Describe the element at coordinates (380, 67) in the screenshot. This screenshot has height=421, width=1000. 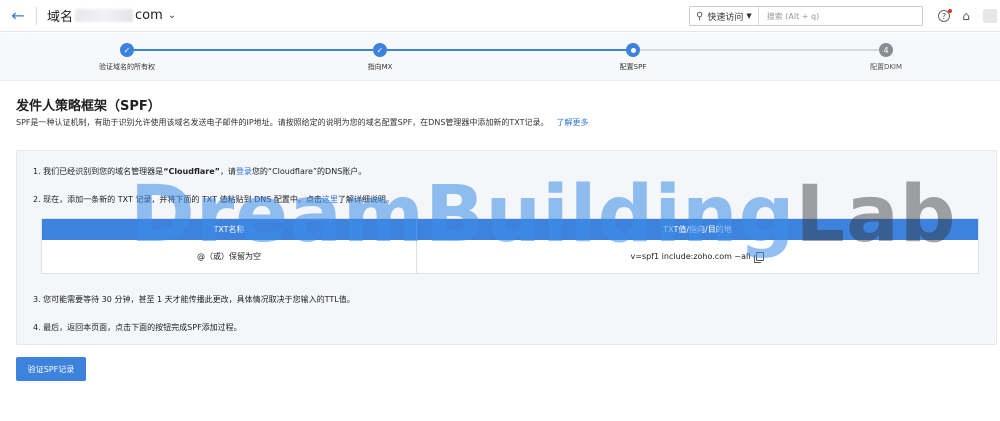
I see `step-label: 指向MX` at that location.